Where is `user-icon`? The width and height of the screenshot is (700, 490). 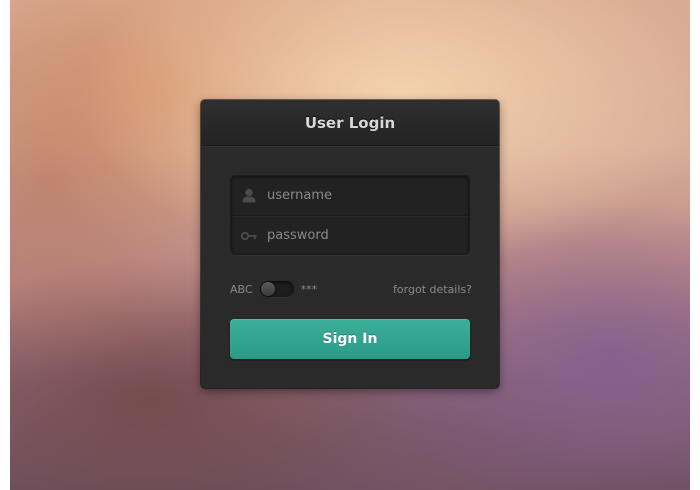 user-icon is located at coordinates (249, 195).